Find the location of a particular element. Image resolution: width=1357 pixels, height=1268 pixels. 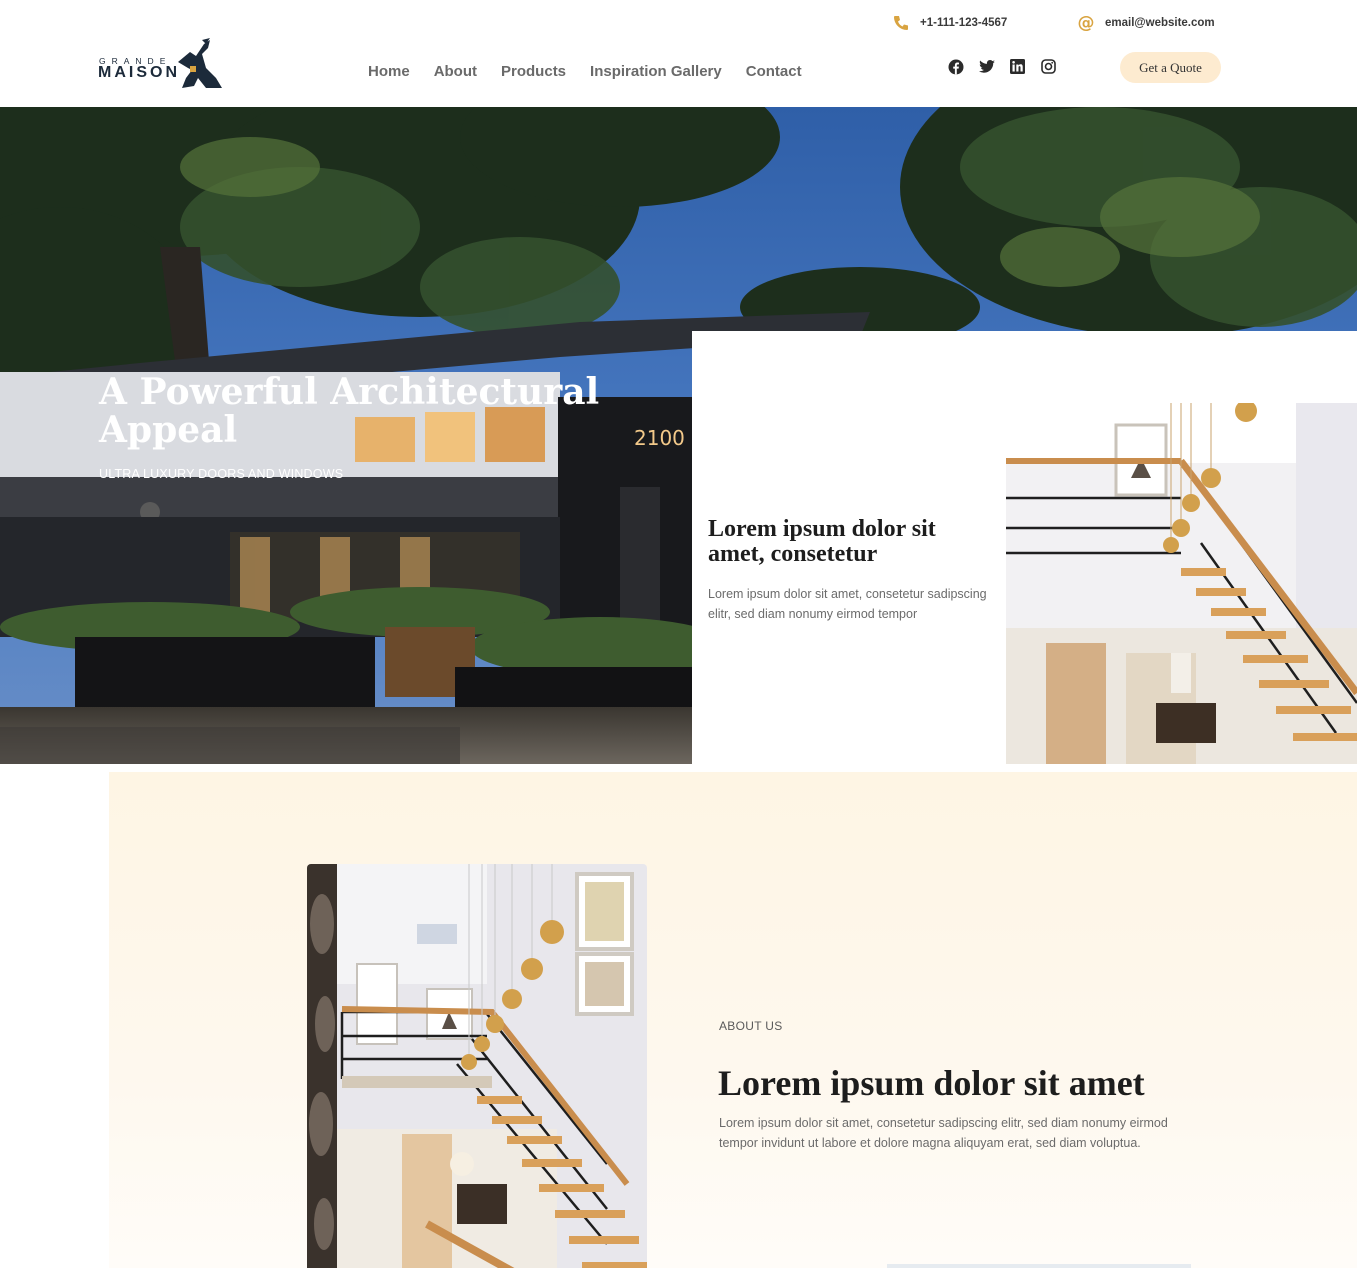

twitter-icon is located at coordinates (986, 66).